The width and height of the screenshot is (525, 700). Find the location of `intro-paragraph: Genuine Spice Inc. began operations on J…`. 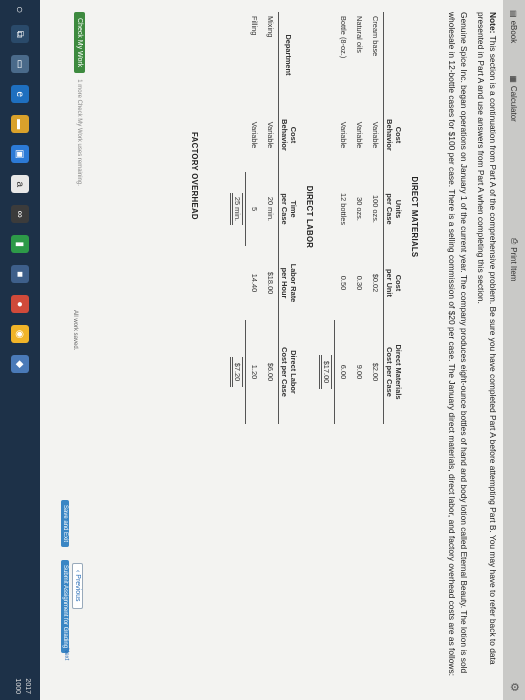

intro-paragraph: Genuine Spice Inc. began operations on J… is located at coordinates (458, 344).